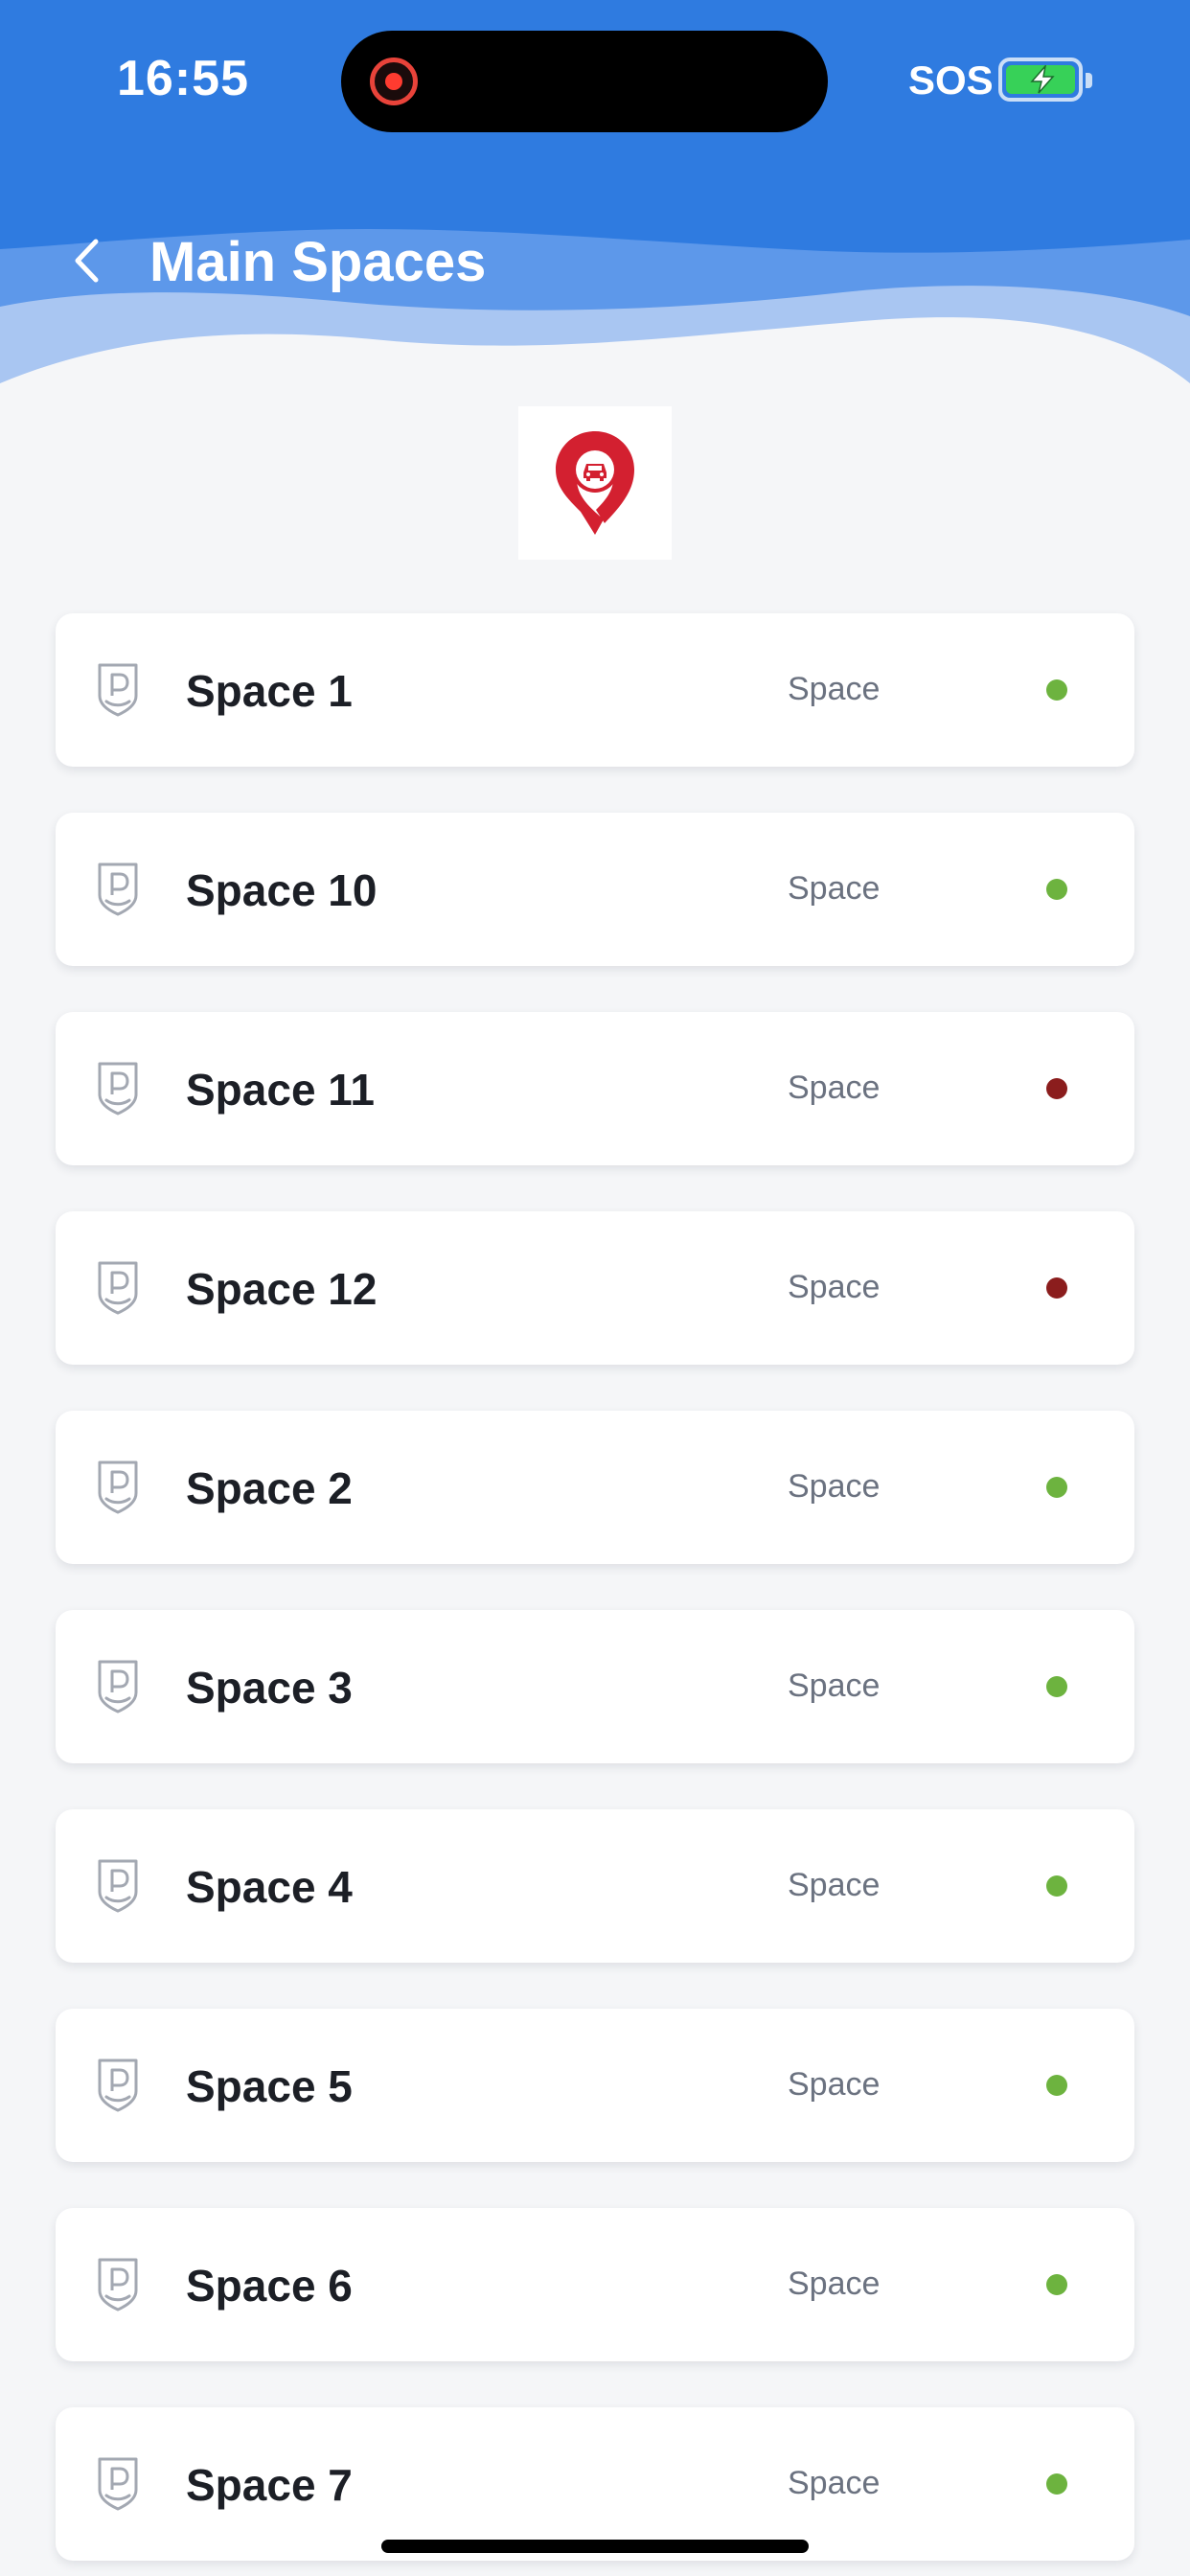 This screenshot has height=2576, width=1190. Describe the element at coordinates (270, 2485) in the screenshot. I see `space-name: Space 7` at that location.